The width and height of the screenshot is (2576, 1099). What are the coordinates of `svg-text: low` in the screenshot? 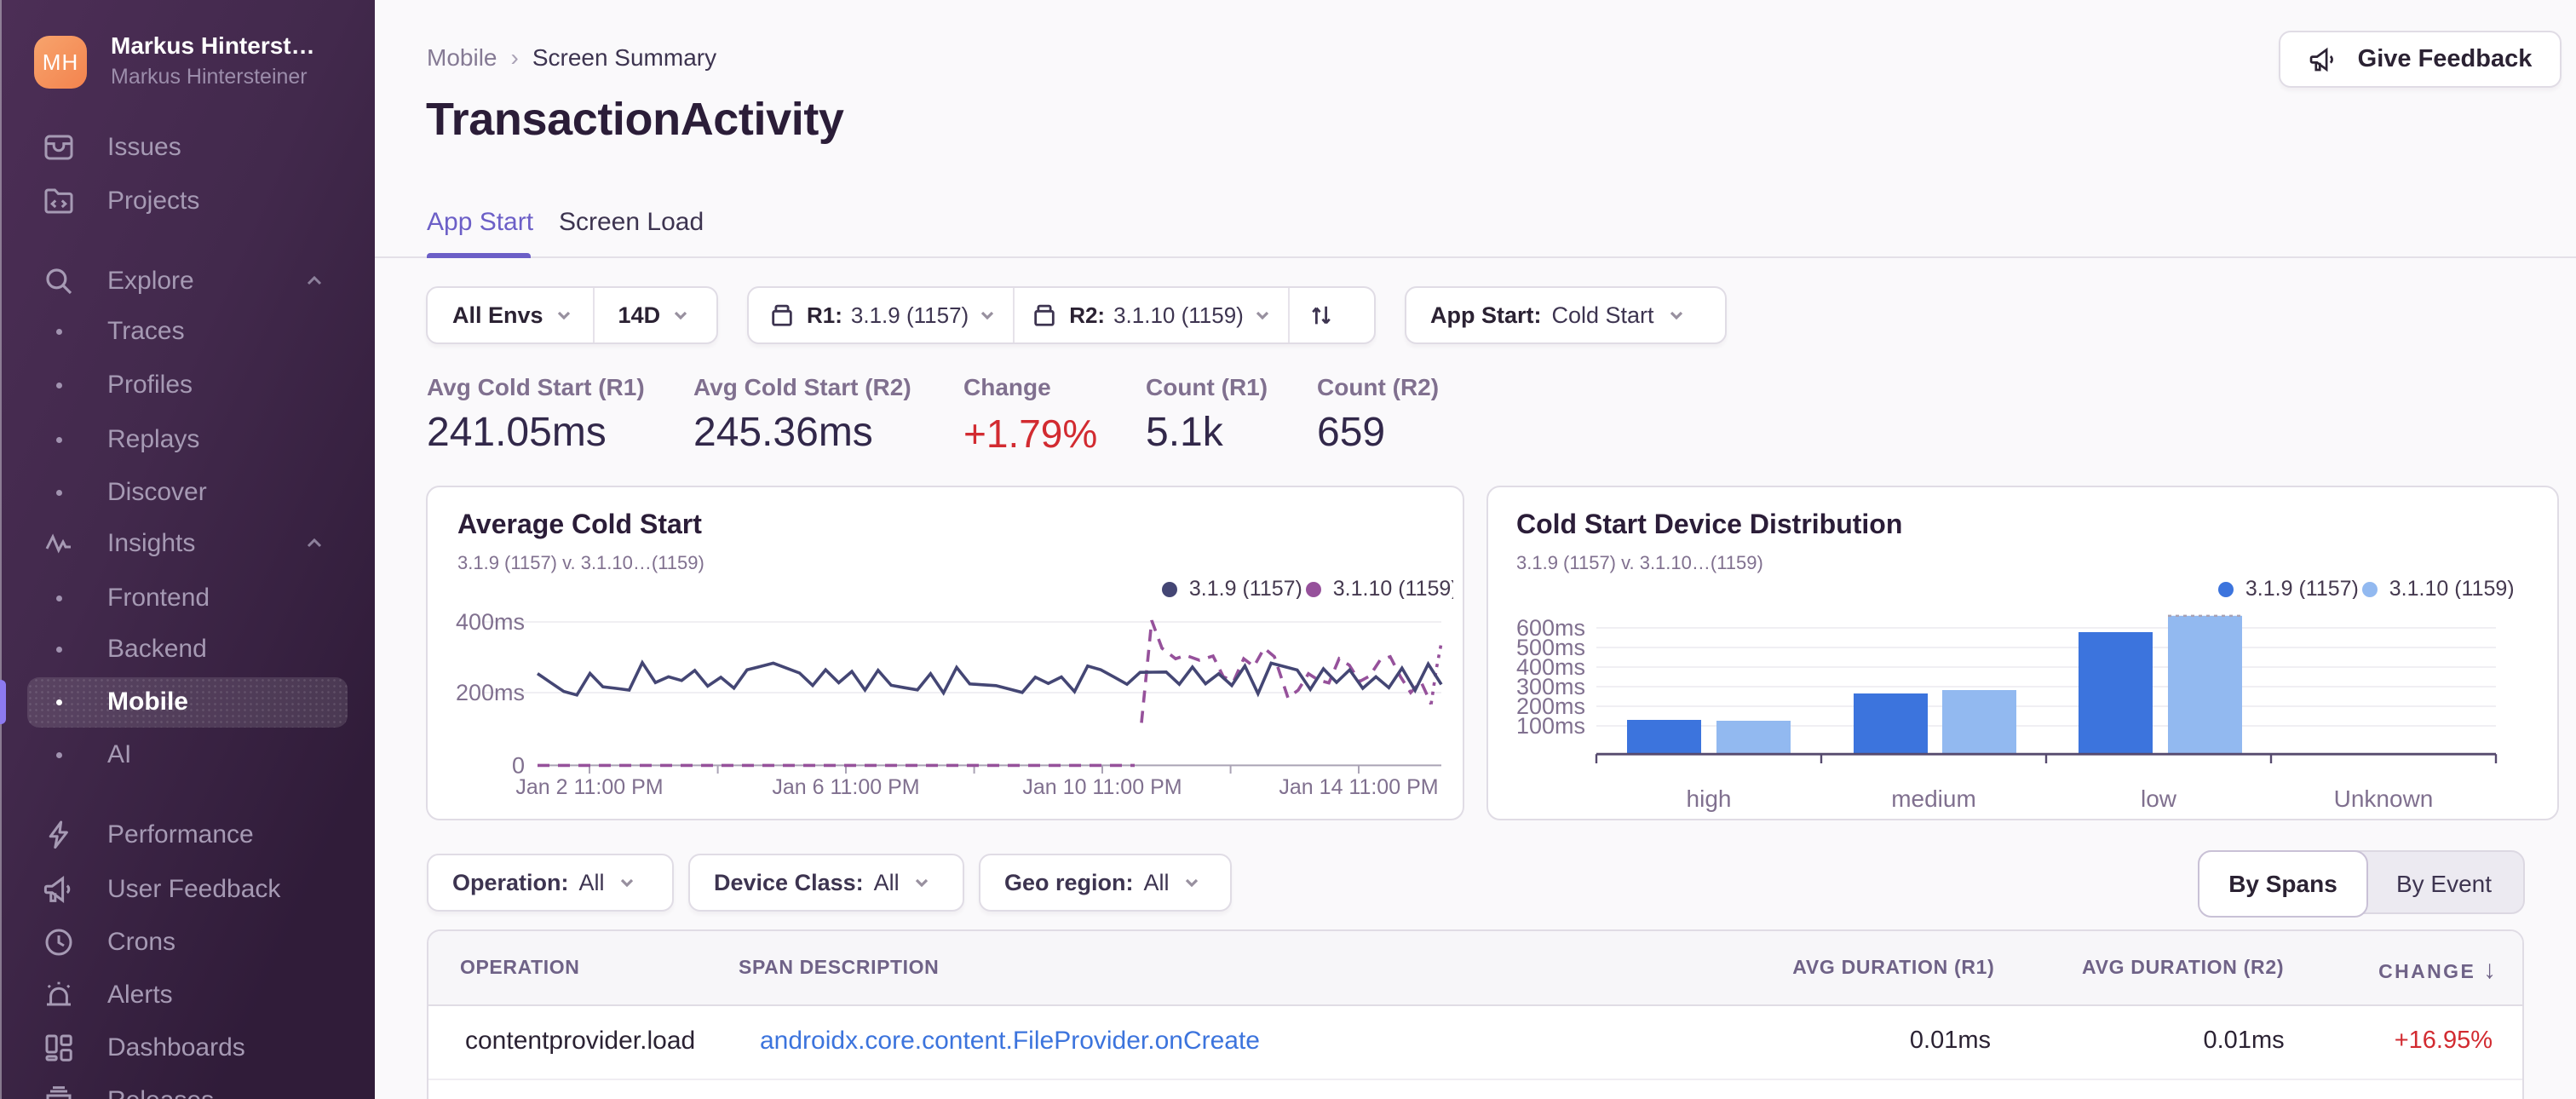 It's located at (2159, 798).